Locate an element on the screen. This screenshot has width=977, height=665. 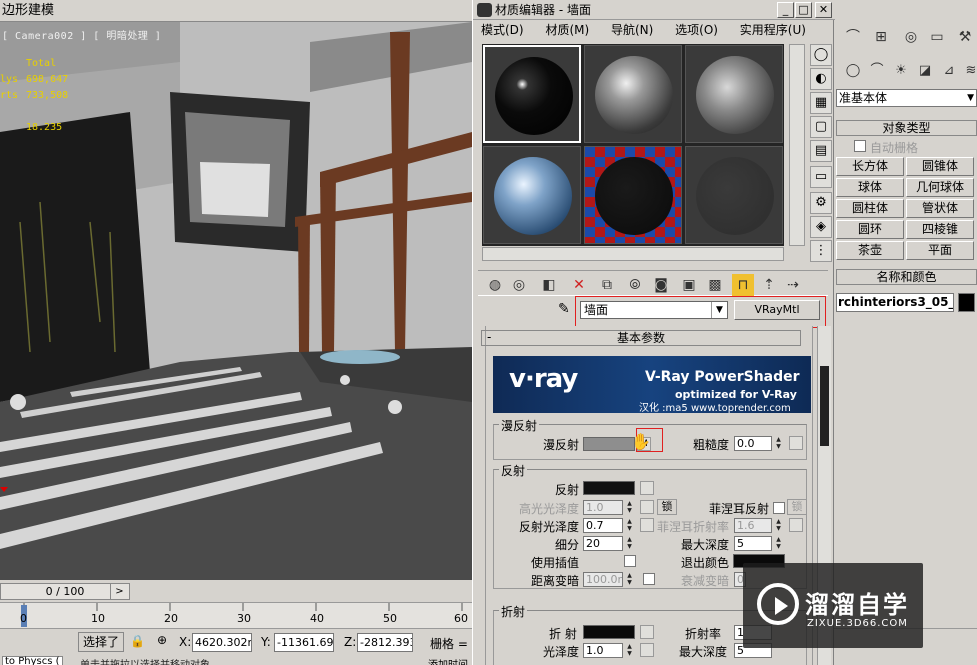
hierarchy-tab-icon: ⊞ is located at coordinates (881, 37).